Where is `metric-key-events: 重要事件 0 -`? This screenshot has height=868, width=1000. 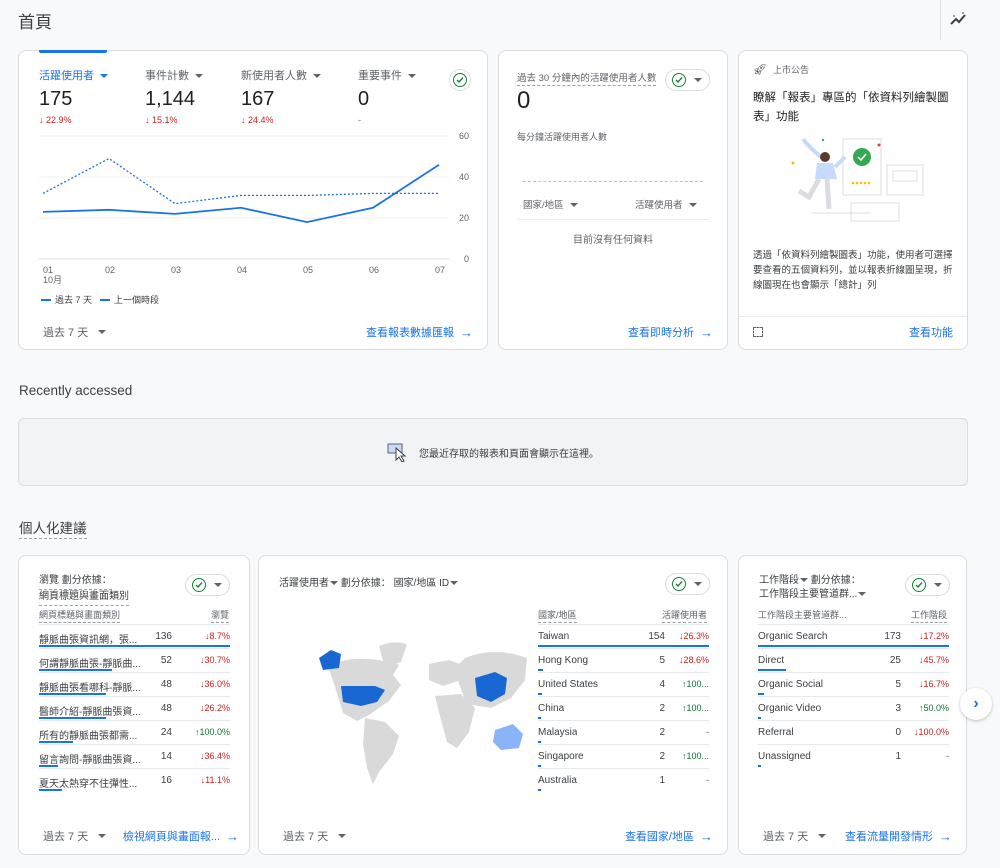 metric-key-events: 重要事件 0 - is located at coordinates (387, 96).